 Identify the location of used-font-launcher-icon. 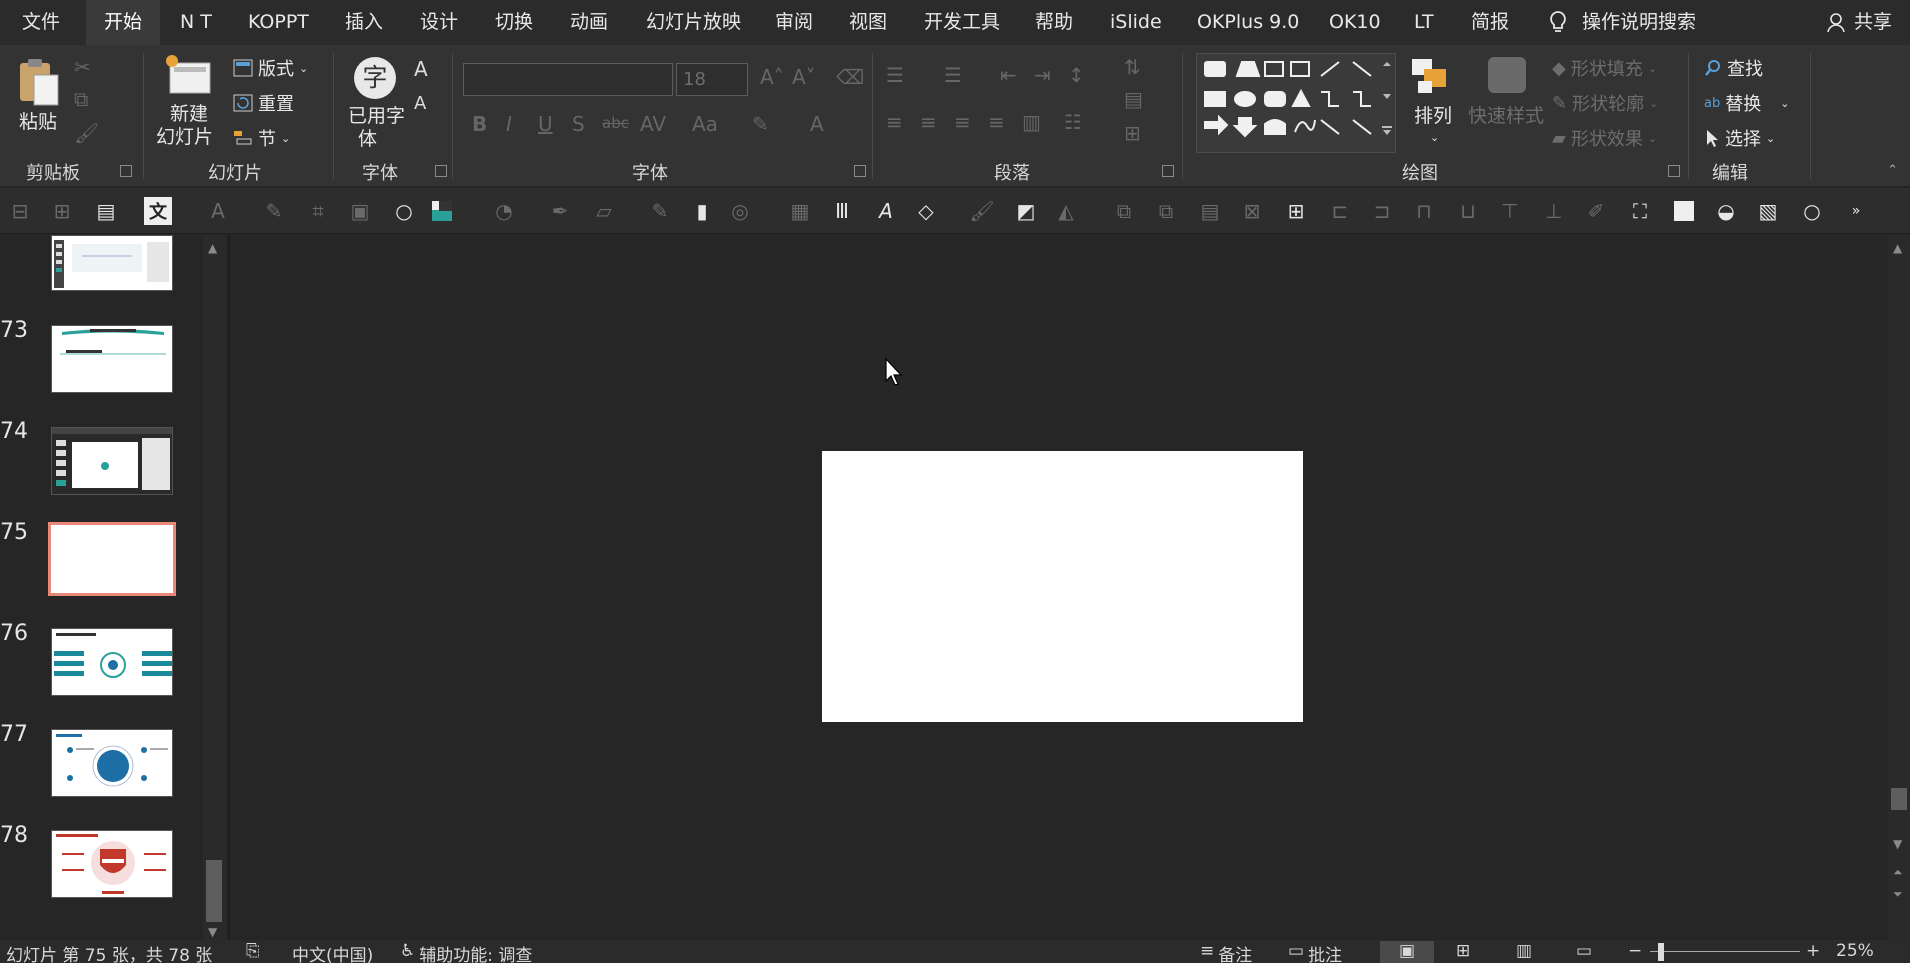
(441, 171).